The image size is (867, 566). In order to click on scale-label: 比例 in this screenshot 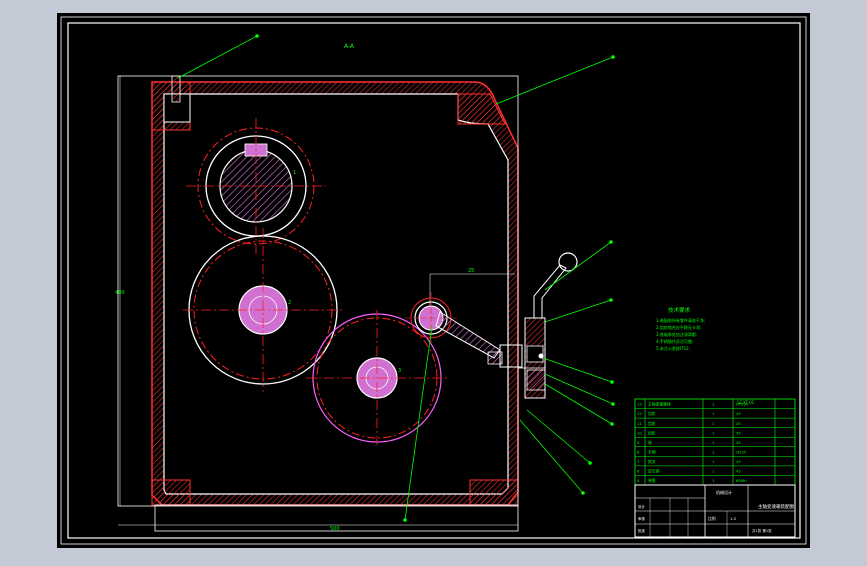, I will do `click(712, 518)`.